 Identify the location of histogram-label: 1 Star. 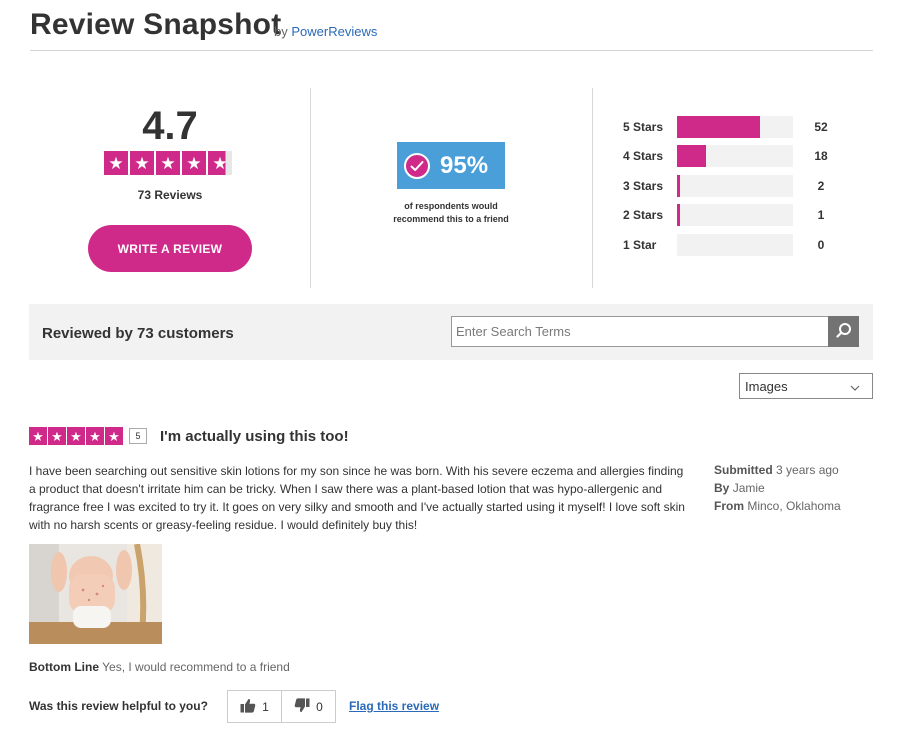
(640, 245).